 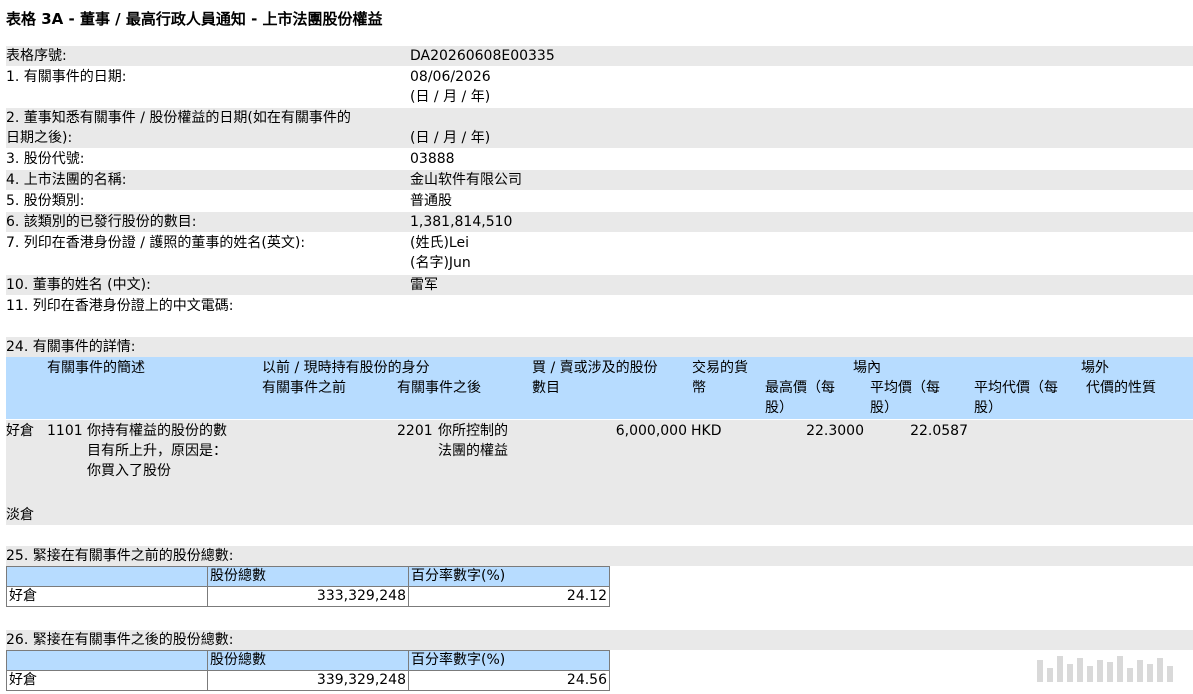 I want to click on section24-label-row: 24. 有關事件的詳情:, so click(x=599, y=347).